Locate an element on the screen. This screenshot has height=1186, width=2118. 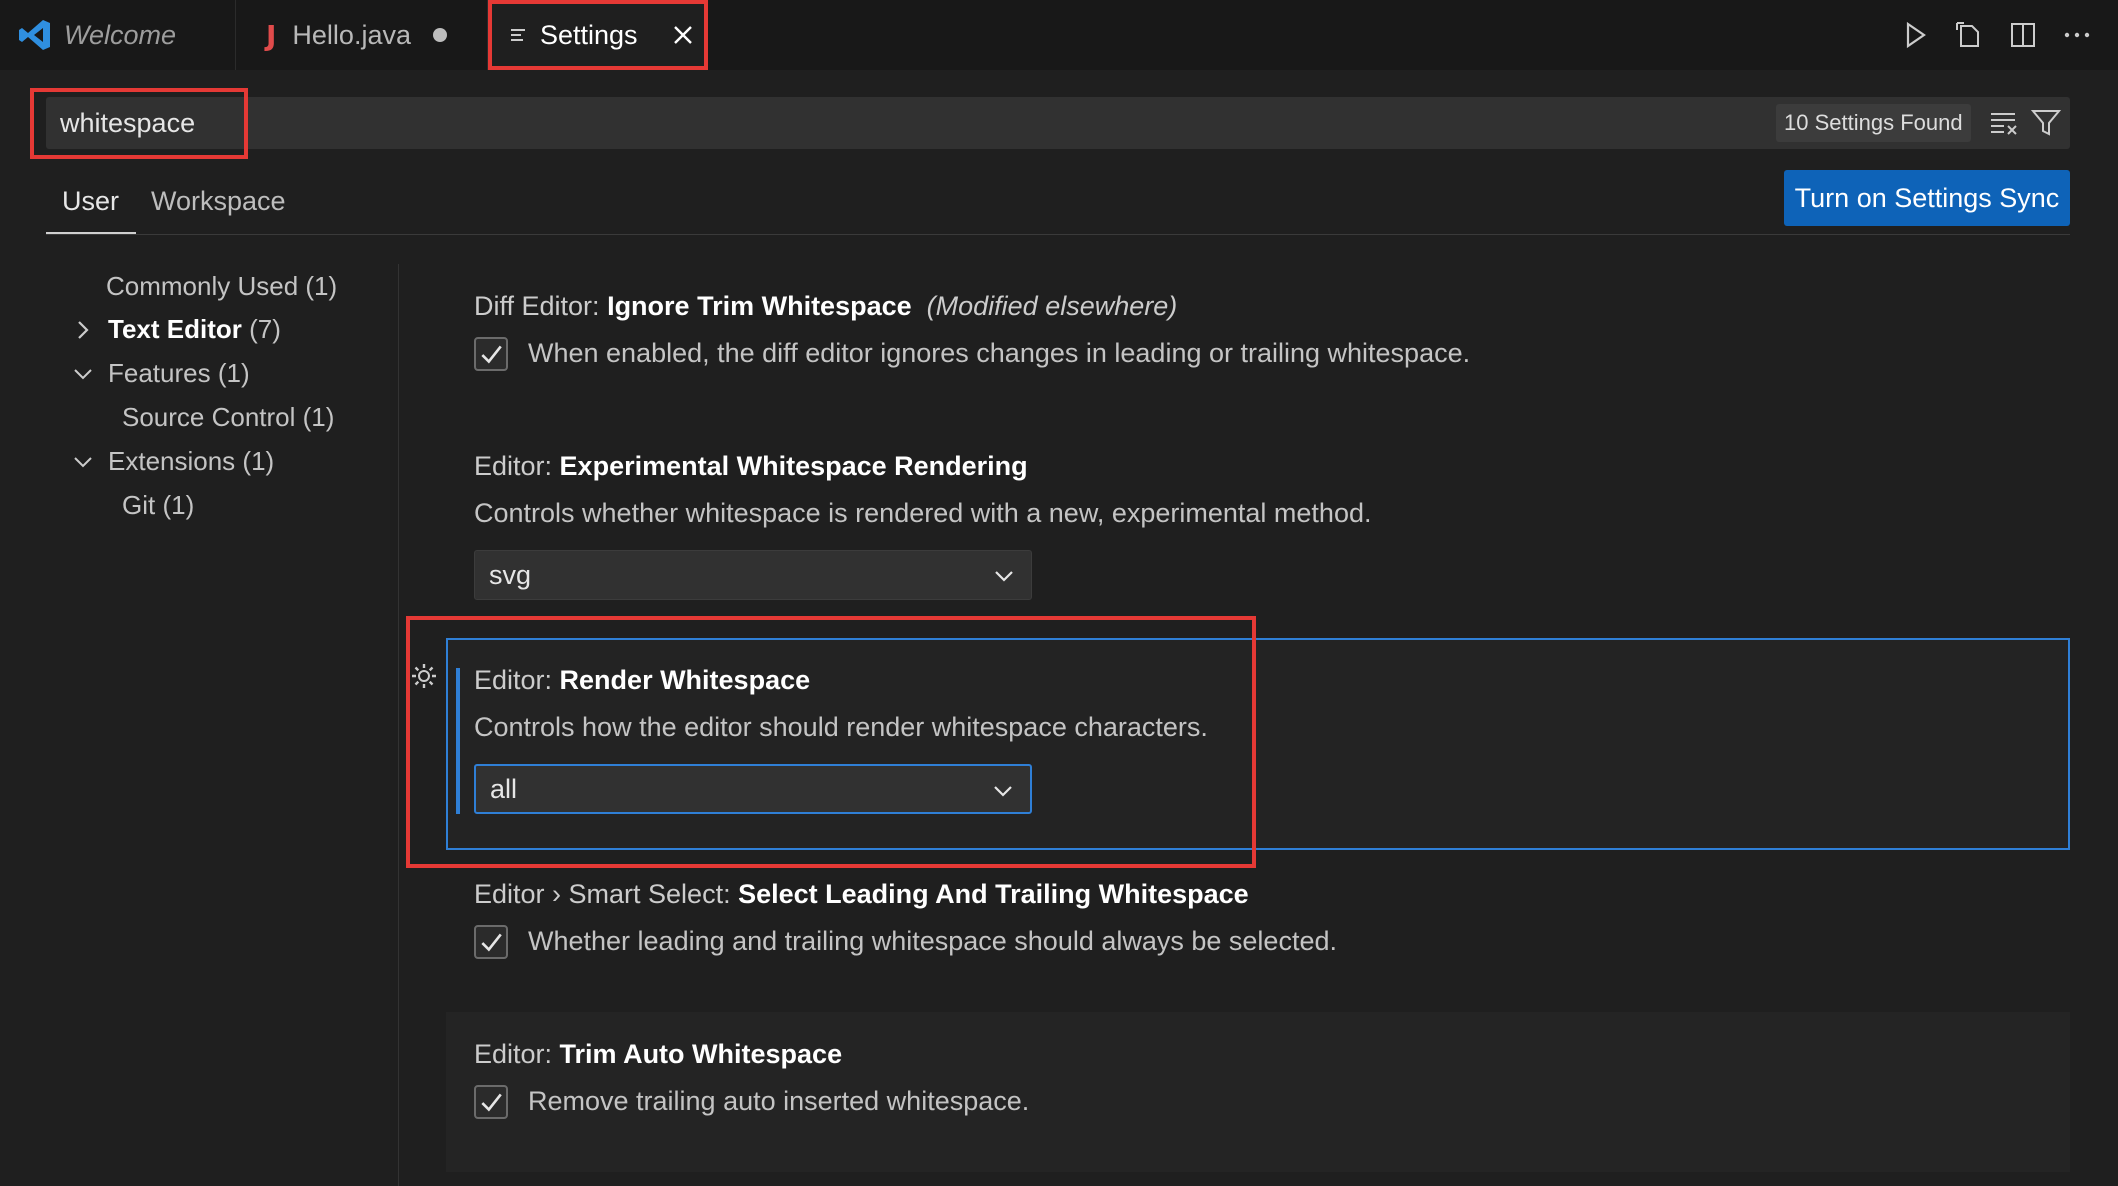
toc-item-source-control: Source Control (1) is located at coordinates (228, 417).